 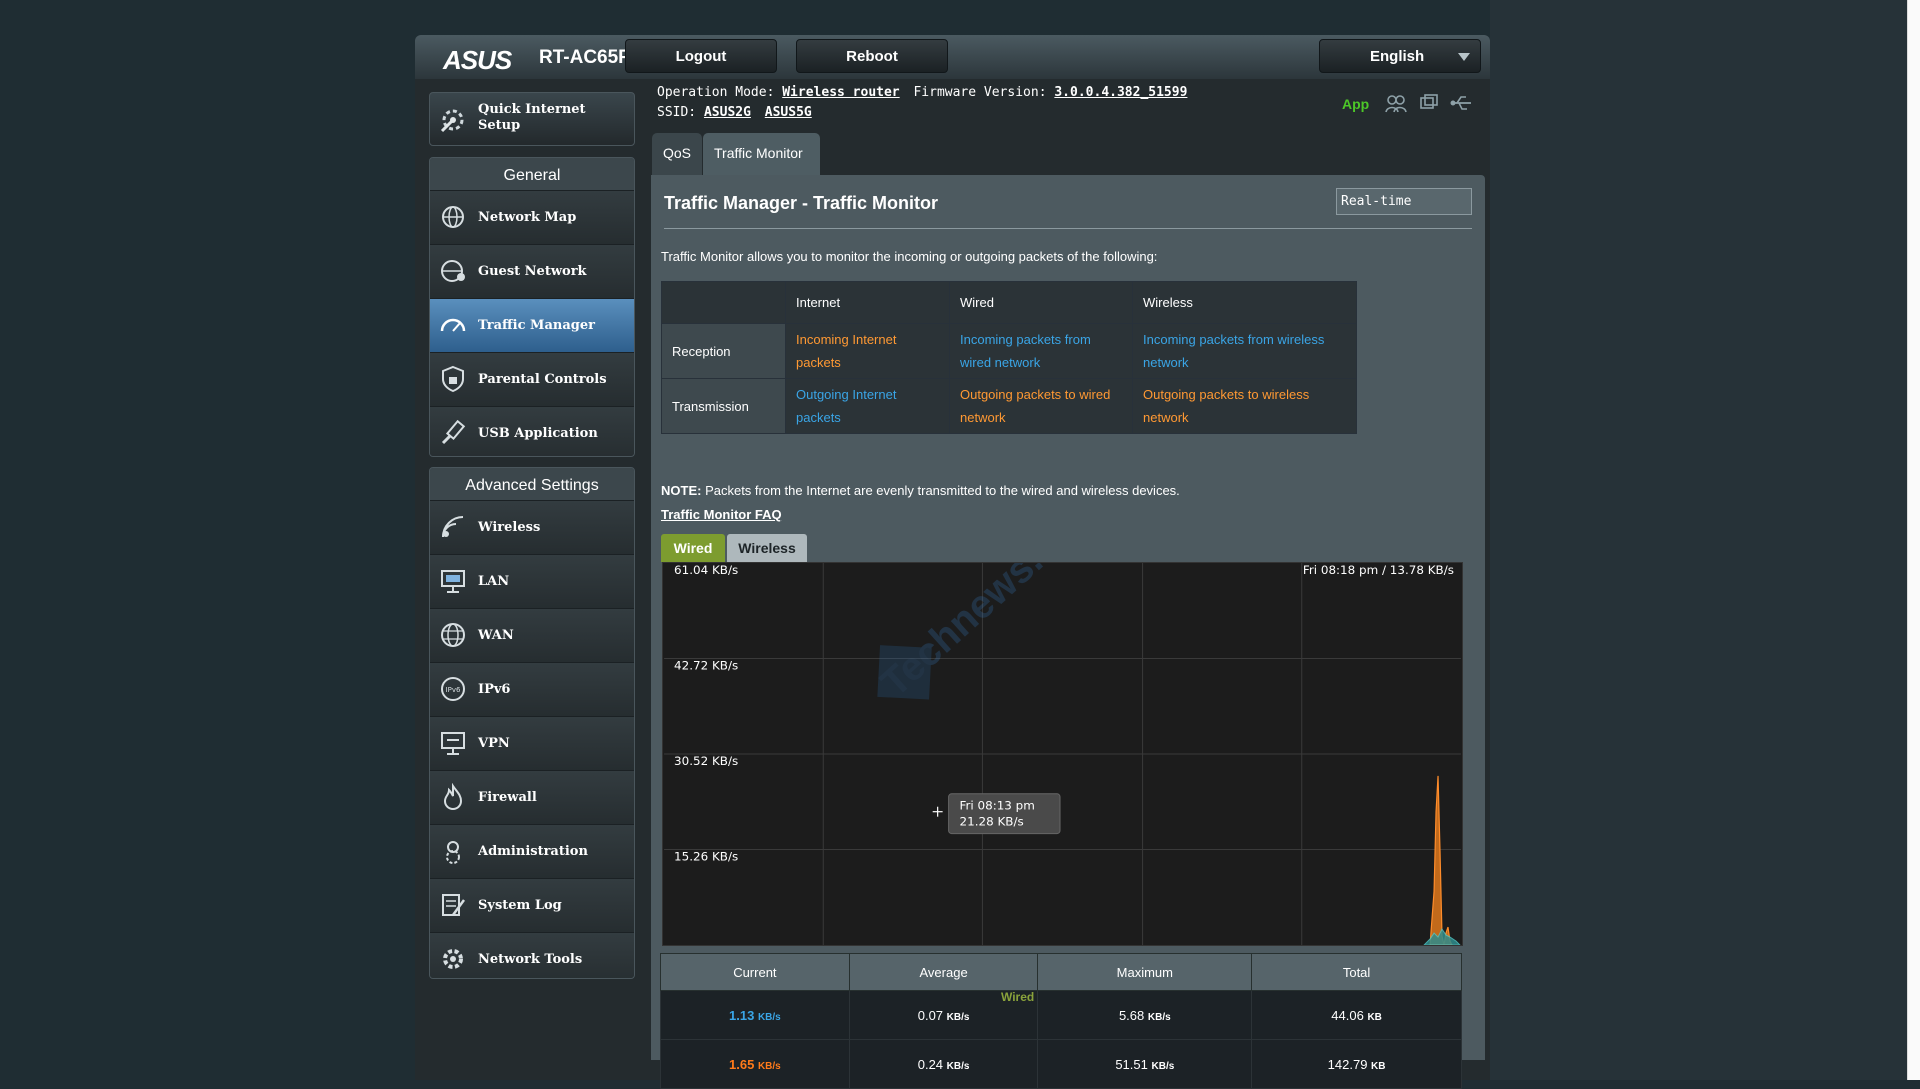 I want to click on table-cell: Incoming packets from wired network, so click(x=1041, y=351).